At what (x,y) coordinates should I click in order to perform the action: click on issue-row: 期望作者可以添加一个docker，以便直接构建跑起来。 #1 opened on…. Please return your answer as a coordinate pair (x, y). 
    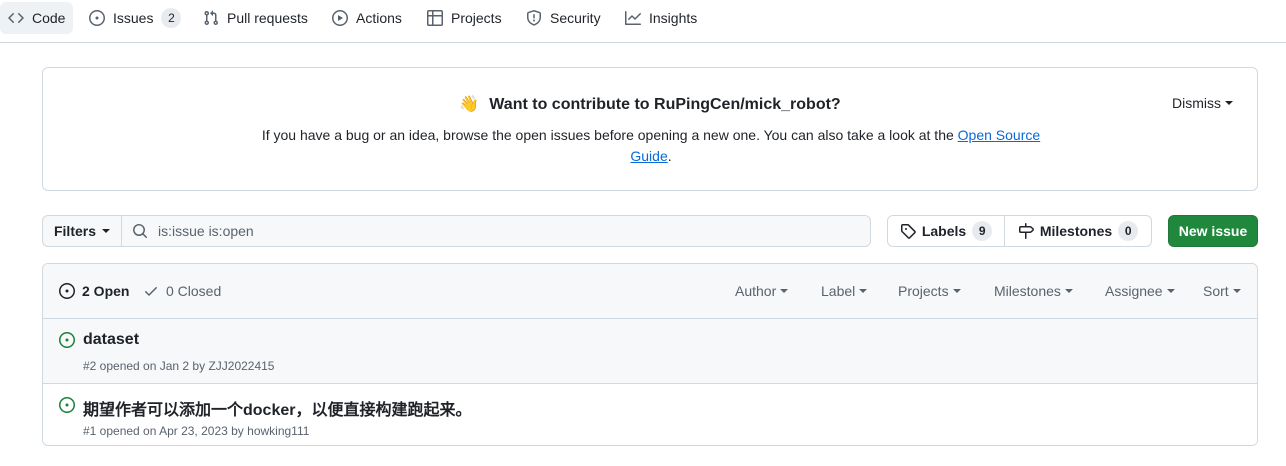
    Looking at the image, I should click on (650, 414).